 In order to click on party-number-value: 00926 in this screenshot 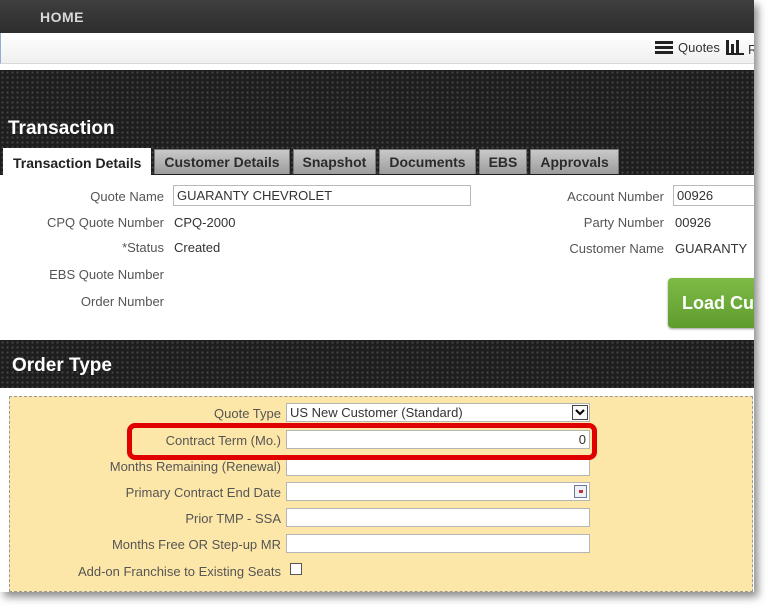, I will do `click(693, 222)`.